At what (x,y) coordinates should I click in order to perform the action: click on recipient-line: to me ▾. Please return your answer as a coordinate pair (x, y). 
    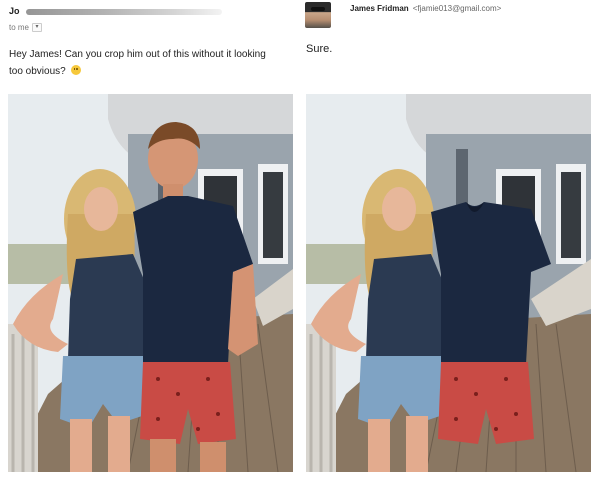
    Looking at the image, I should click on (26, 27).